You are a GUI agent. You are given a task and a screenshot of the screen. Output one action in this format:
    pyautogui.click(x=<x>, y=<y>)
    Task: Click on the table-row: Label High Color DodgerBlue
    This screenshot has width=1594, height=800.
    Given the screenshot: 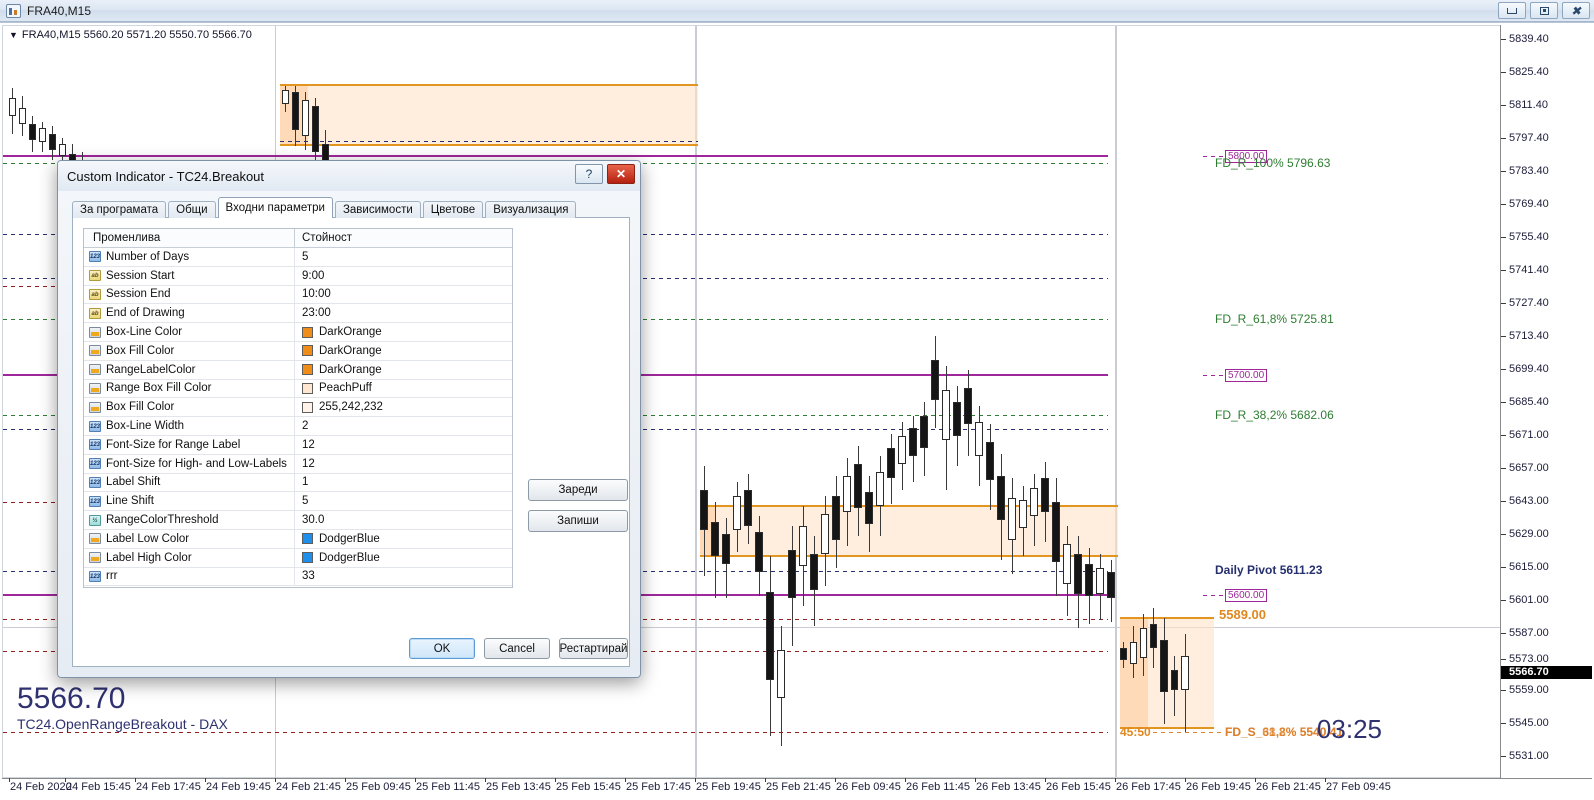 What is the action you would take?
    pyautogui.click(x=298, y=558)
    